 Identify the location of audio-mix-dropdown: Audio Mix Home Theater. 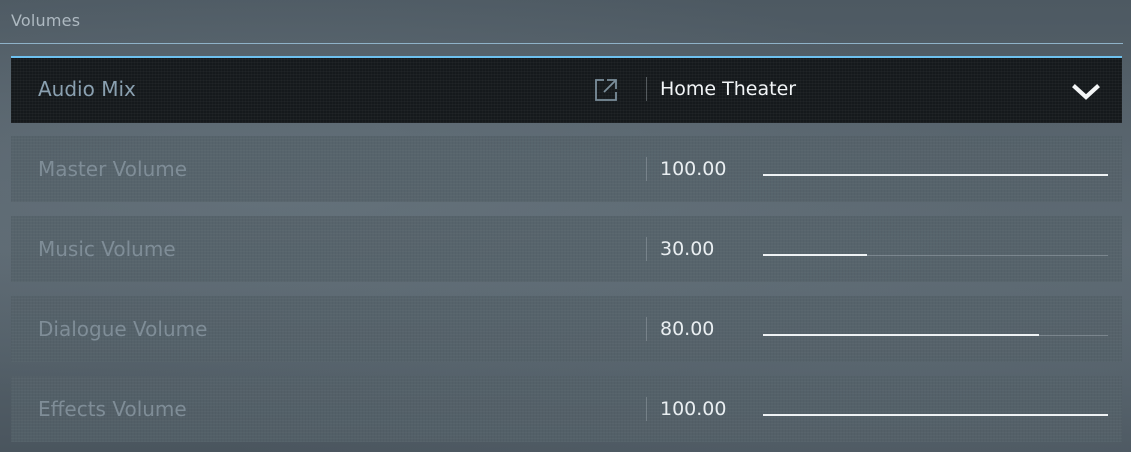
(566, 89).